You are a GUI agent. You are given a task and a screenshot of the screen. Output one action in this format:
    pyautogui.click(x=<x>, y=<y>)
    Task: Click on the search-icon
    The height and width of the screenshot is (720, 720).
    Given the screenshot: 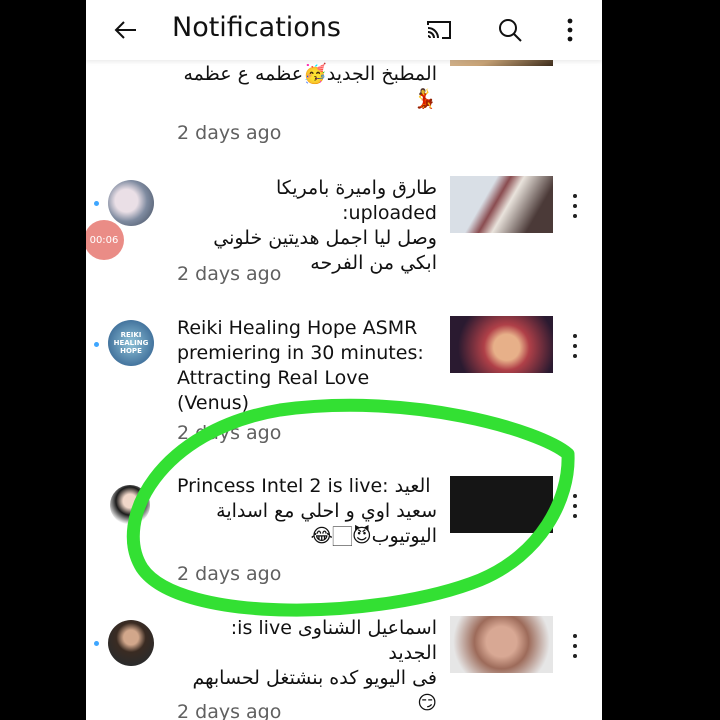 What is the action you would take?
    pyautogui.click(x=510, y=30)
    